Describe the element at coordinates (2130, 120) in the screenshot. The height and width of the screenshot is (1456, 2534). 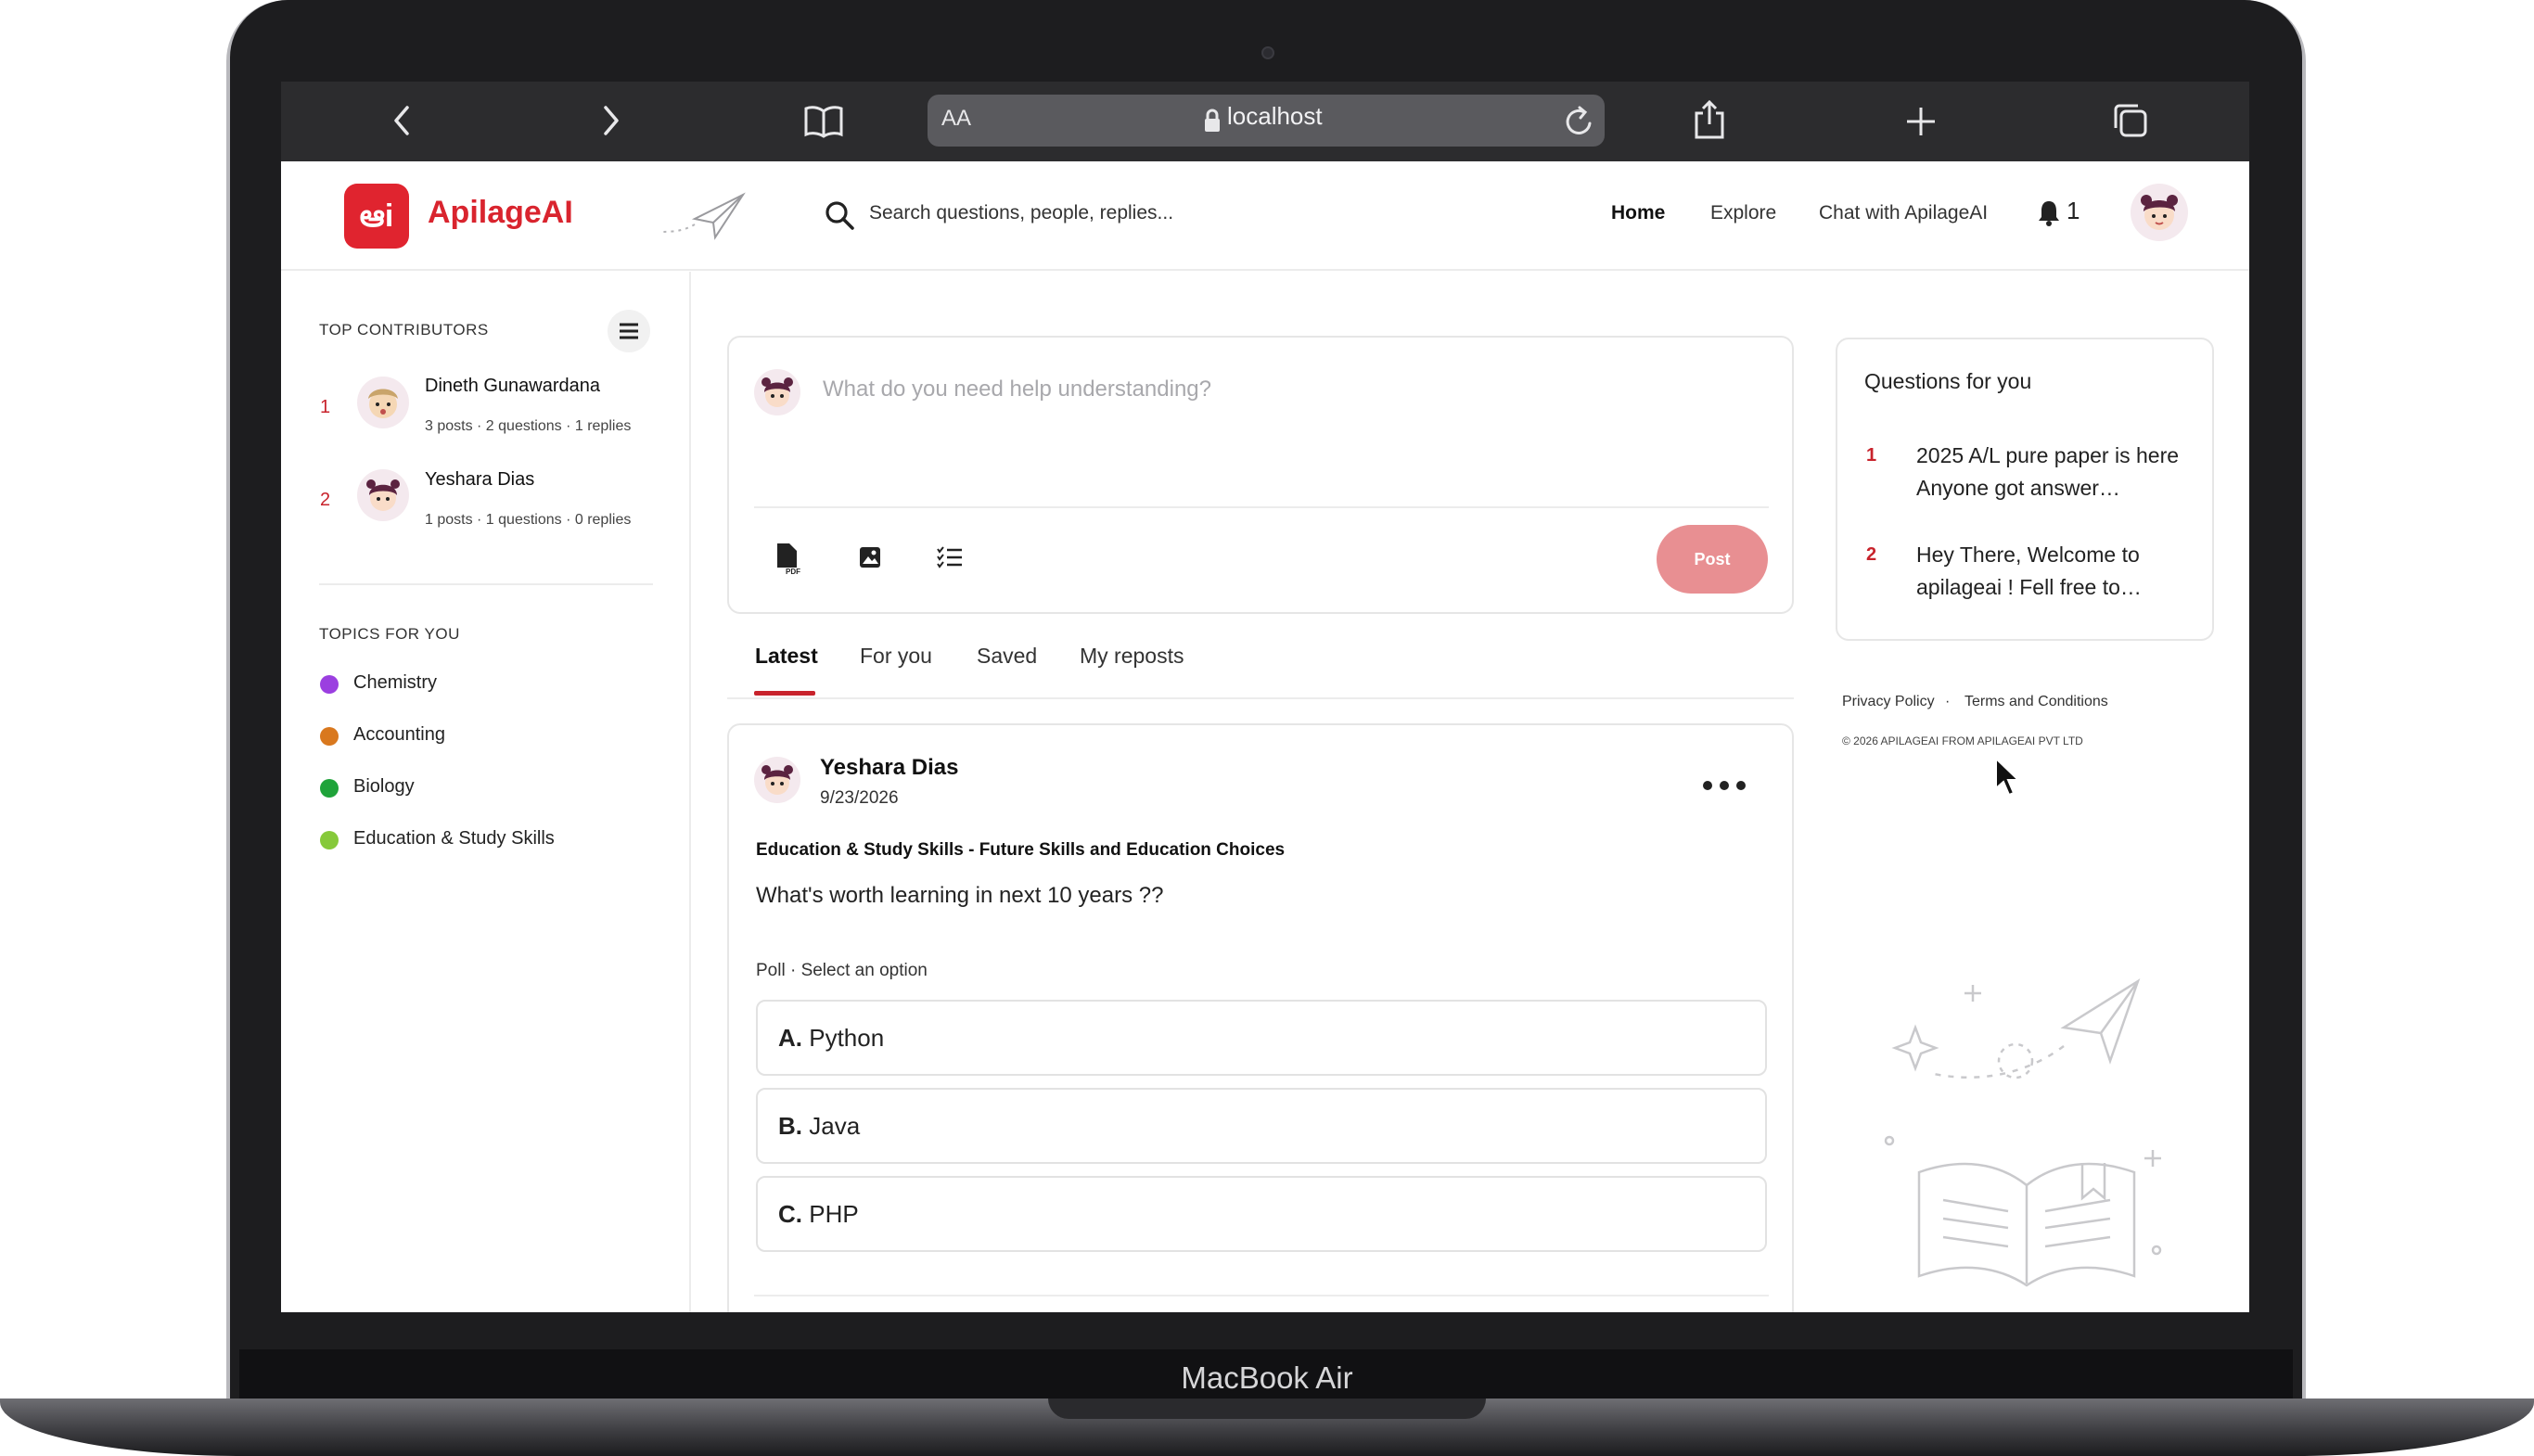
I see `tabs-overview-icon` at that location.